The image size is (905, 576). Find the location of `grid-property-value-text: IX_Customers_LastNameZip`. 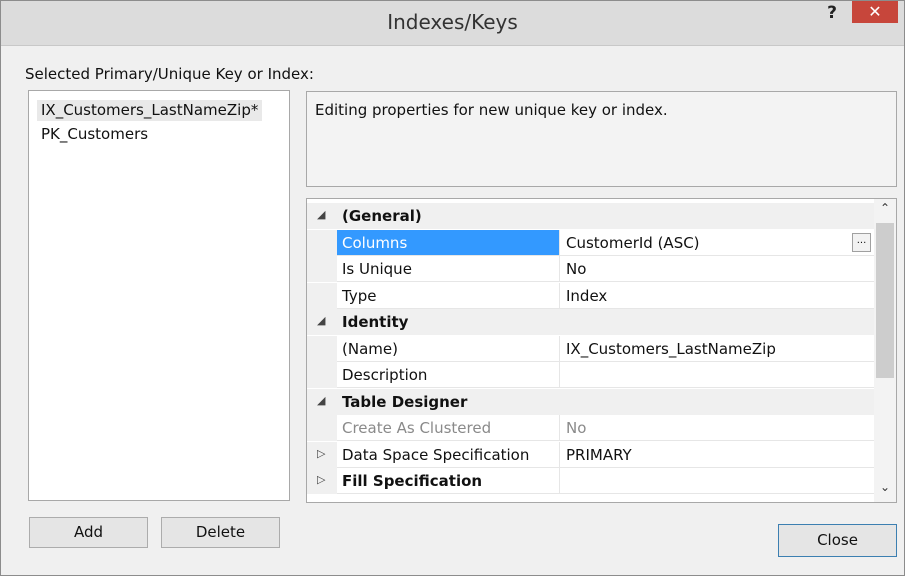

grid-property-value-text: IX_Customers_LastNameZip is located at coordinates (671, 348).